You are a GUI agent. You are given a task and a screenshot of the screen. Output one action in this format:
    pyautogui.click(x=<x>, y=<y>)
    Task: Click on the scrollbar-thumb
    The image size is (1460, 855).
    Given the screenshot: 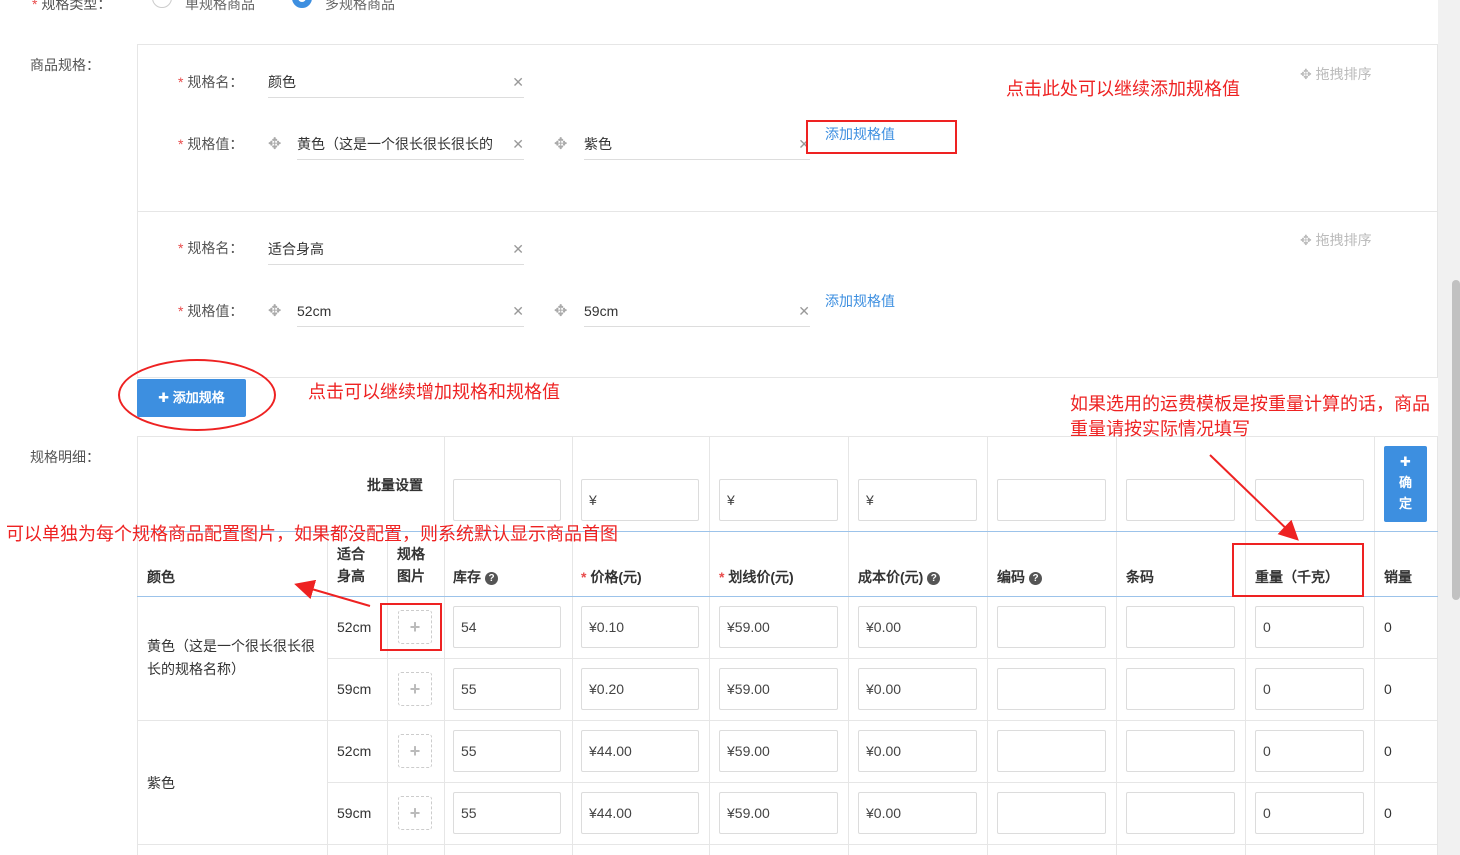 What is the action you would take?
    pyautogui.click(x=1456, y=440)
    